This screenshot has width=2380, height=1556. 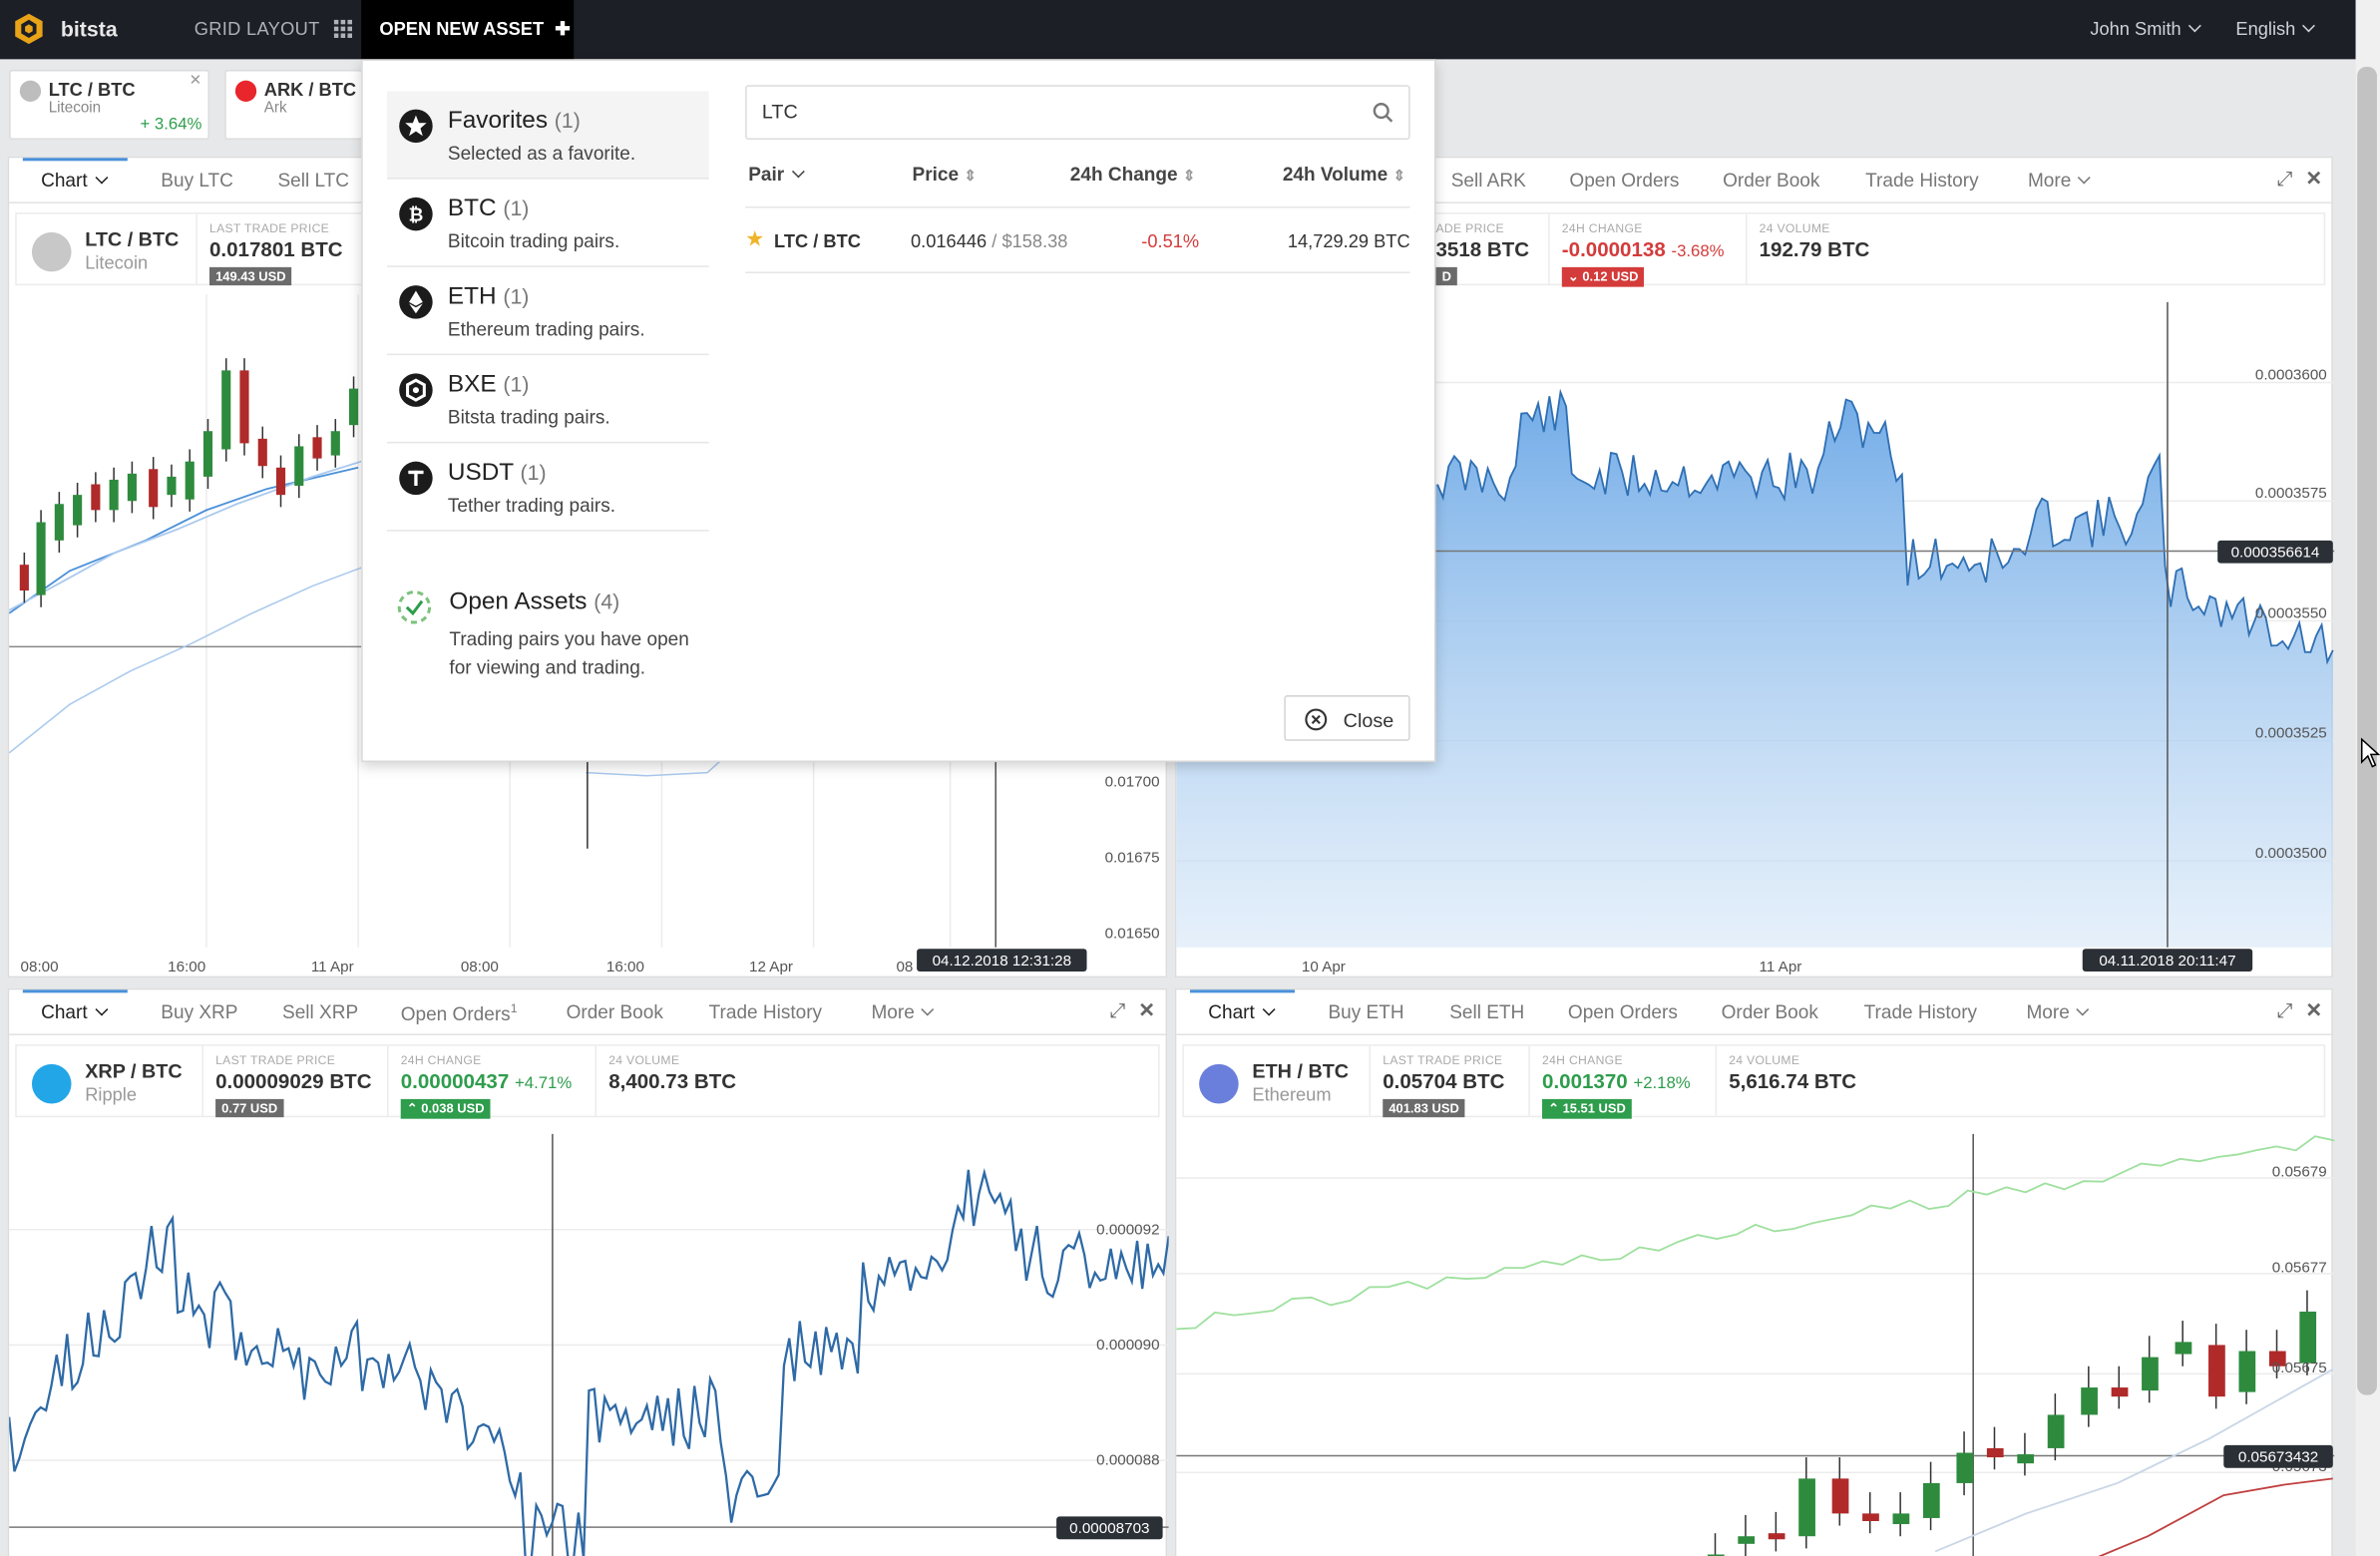 What do you see at coordinates (1344, 174) in the screenshot?
I see `column-24h-volume: 24h Volume ⇕` at bounding box center [1344, 174].